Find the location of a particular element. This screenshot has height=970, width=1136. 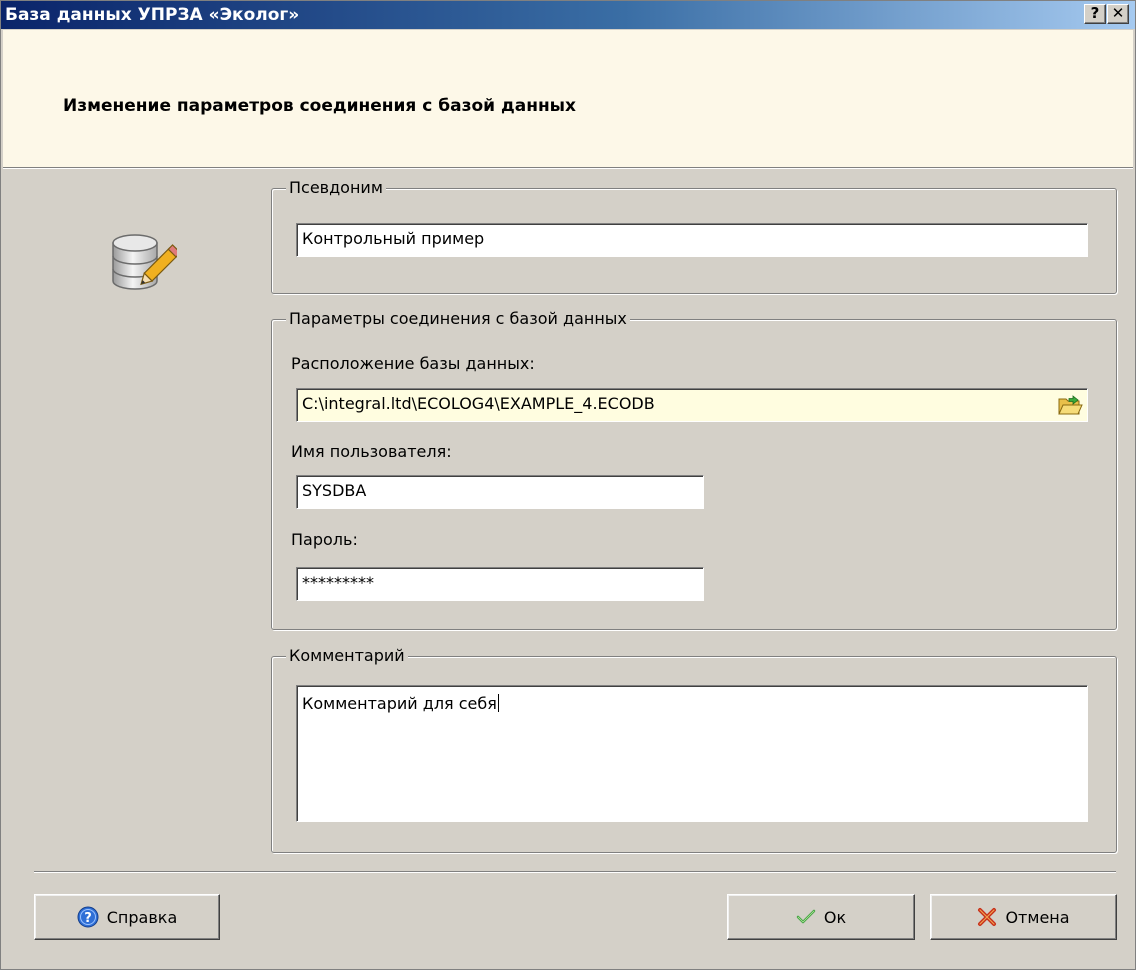

alias-group: Псевдоним Контрольный пример is located at coordinates (694, 236).